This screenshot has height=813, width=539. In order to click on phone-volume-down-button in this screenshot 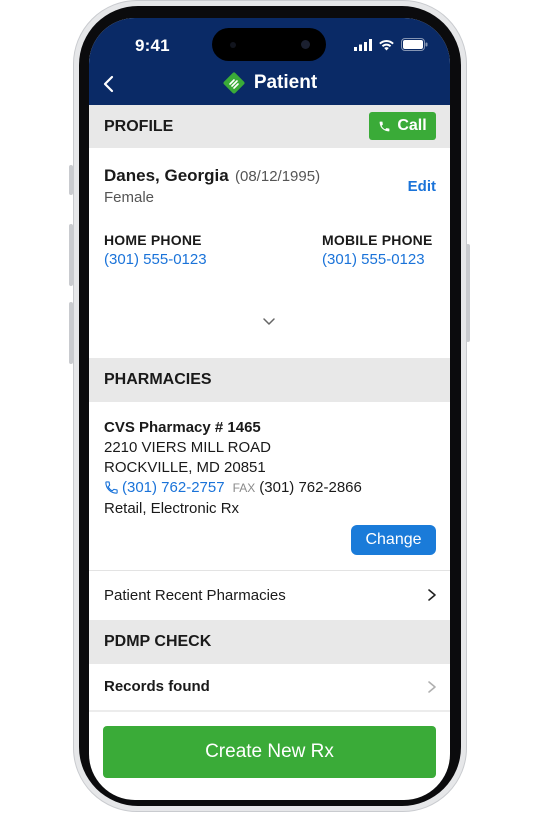, I will do `click(71, 333)`.